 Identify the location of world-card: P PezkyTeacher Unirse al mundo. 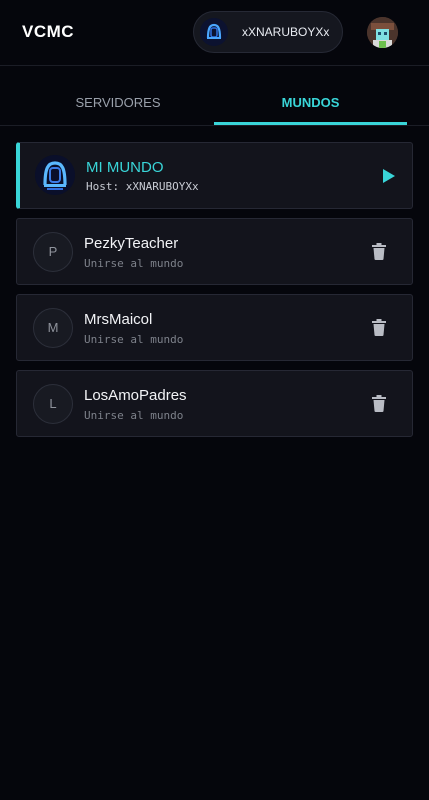
(214, 251).